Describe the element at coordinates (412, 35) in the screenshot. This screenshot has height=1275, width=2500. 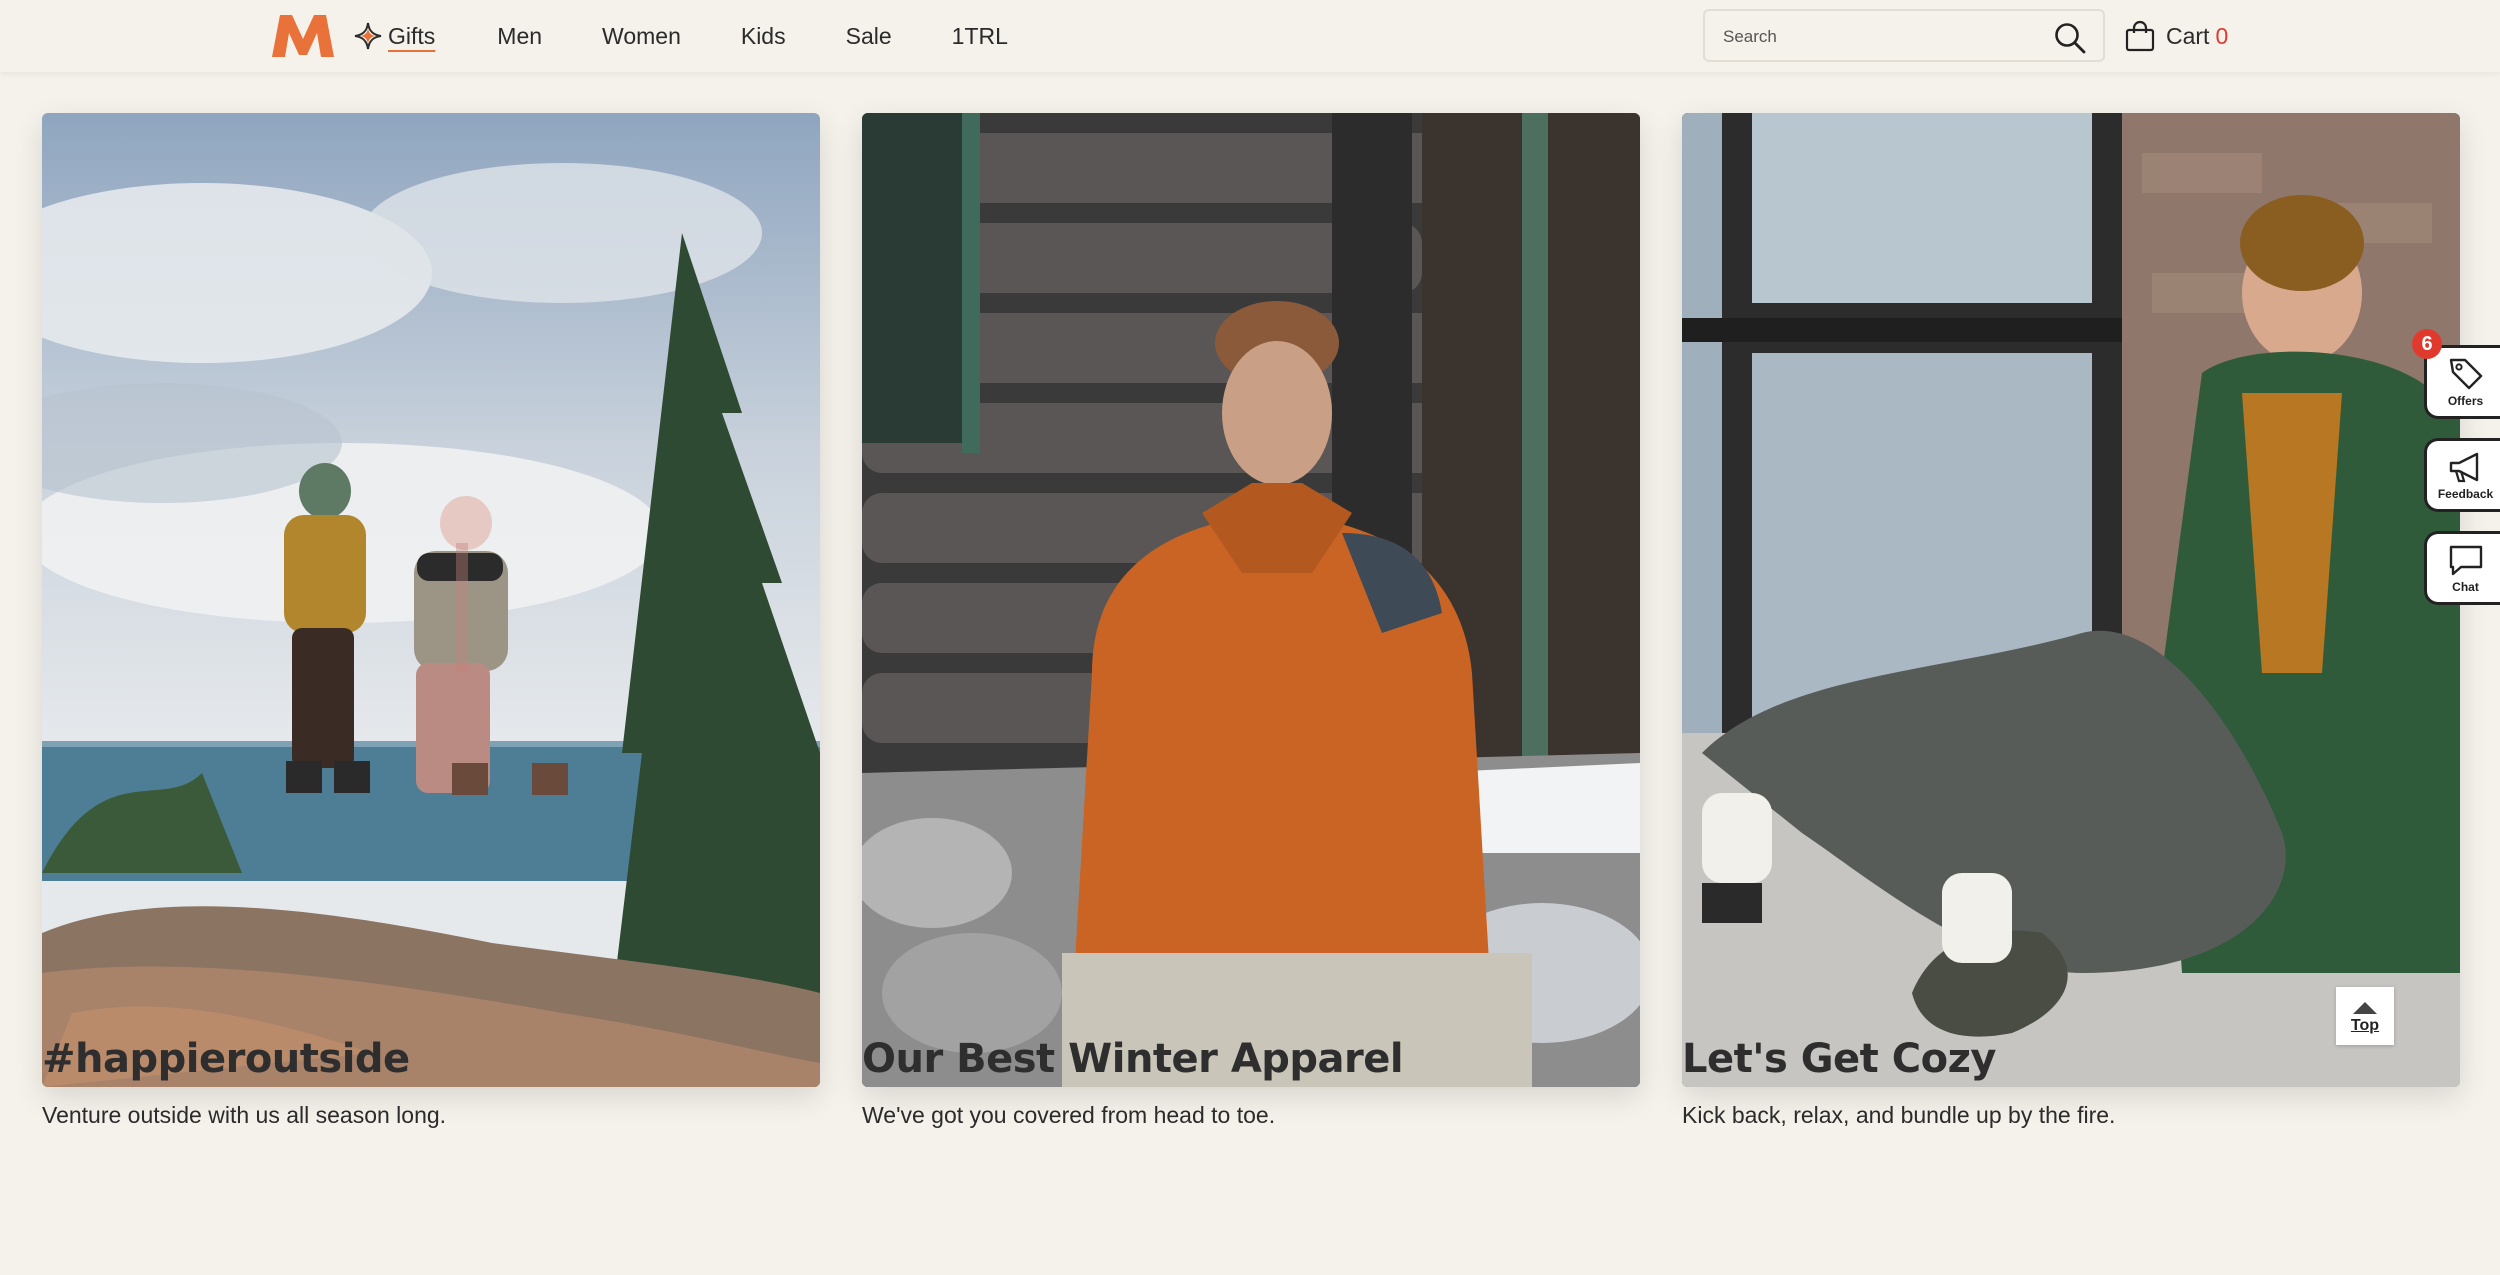
I see `nav-gifts-label: Gifts` at that location.